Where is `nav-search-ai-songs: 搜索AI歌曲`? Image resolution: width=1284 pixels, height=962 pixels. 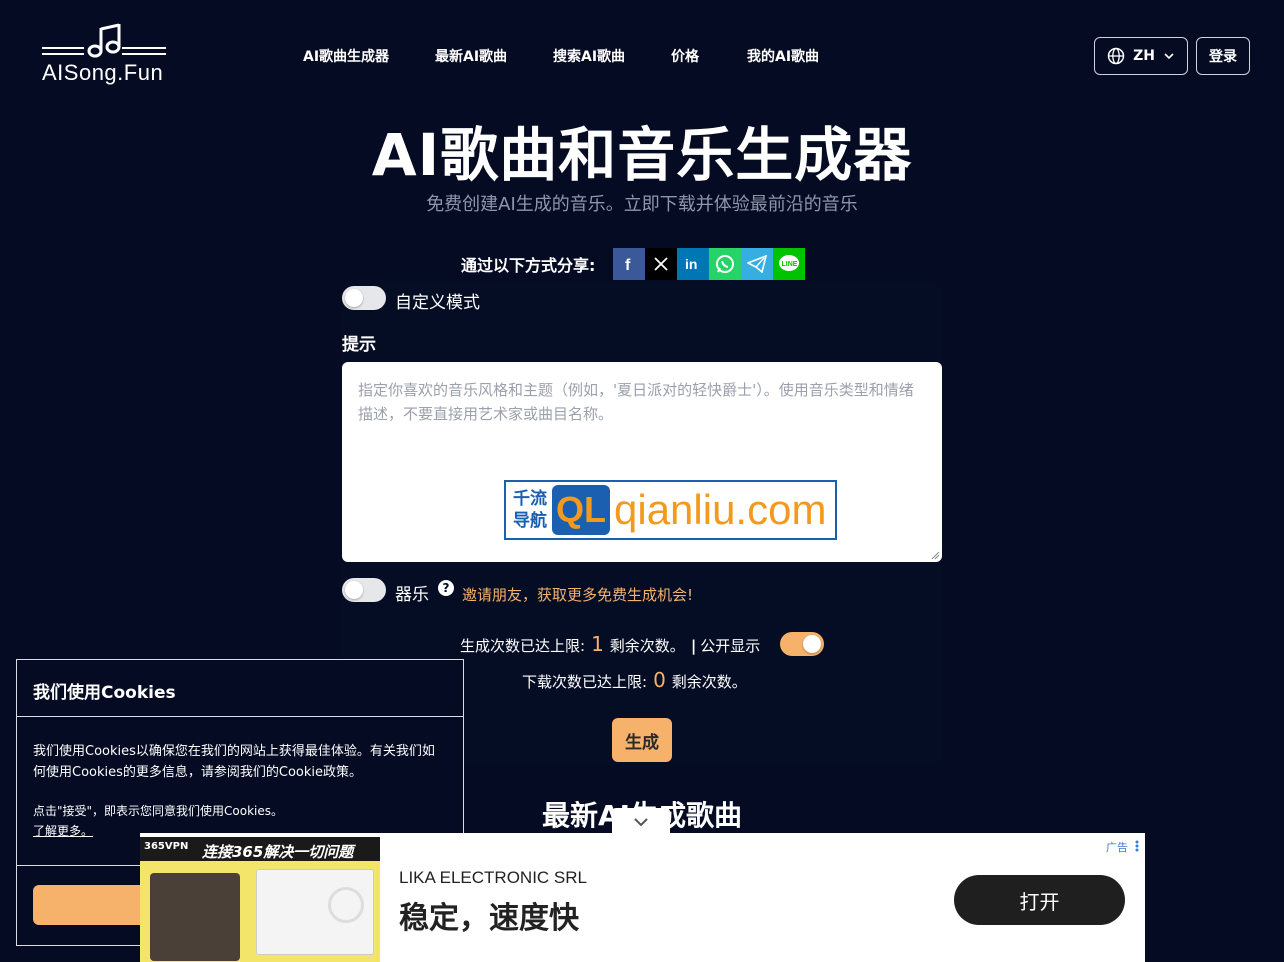 nav-search-ai-songs: 搜索AI歌曲 is located at coordinates (612, 56).